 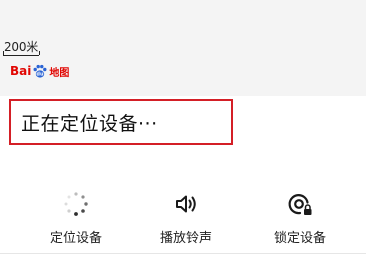 I want to click on baidu-map-logo: Bai du 地图, so click(x=39, y=71).